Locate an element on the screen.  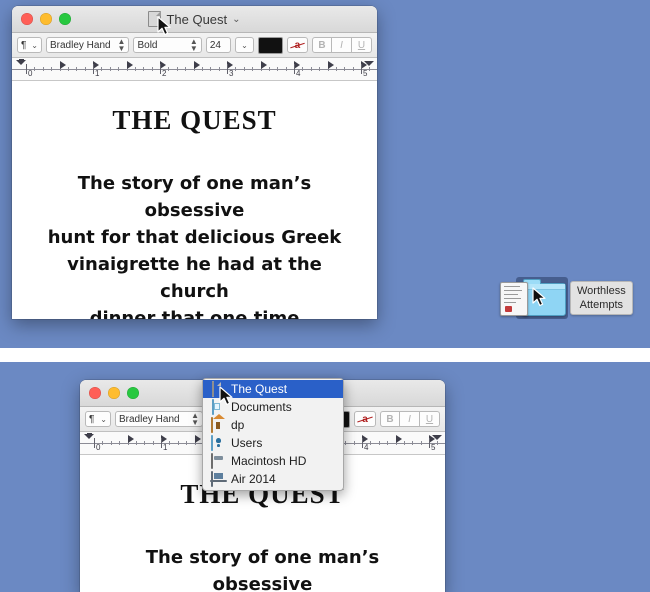
window-title-group: The Quest ⌄ is located at coordinates (194, 19).